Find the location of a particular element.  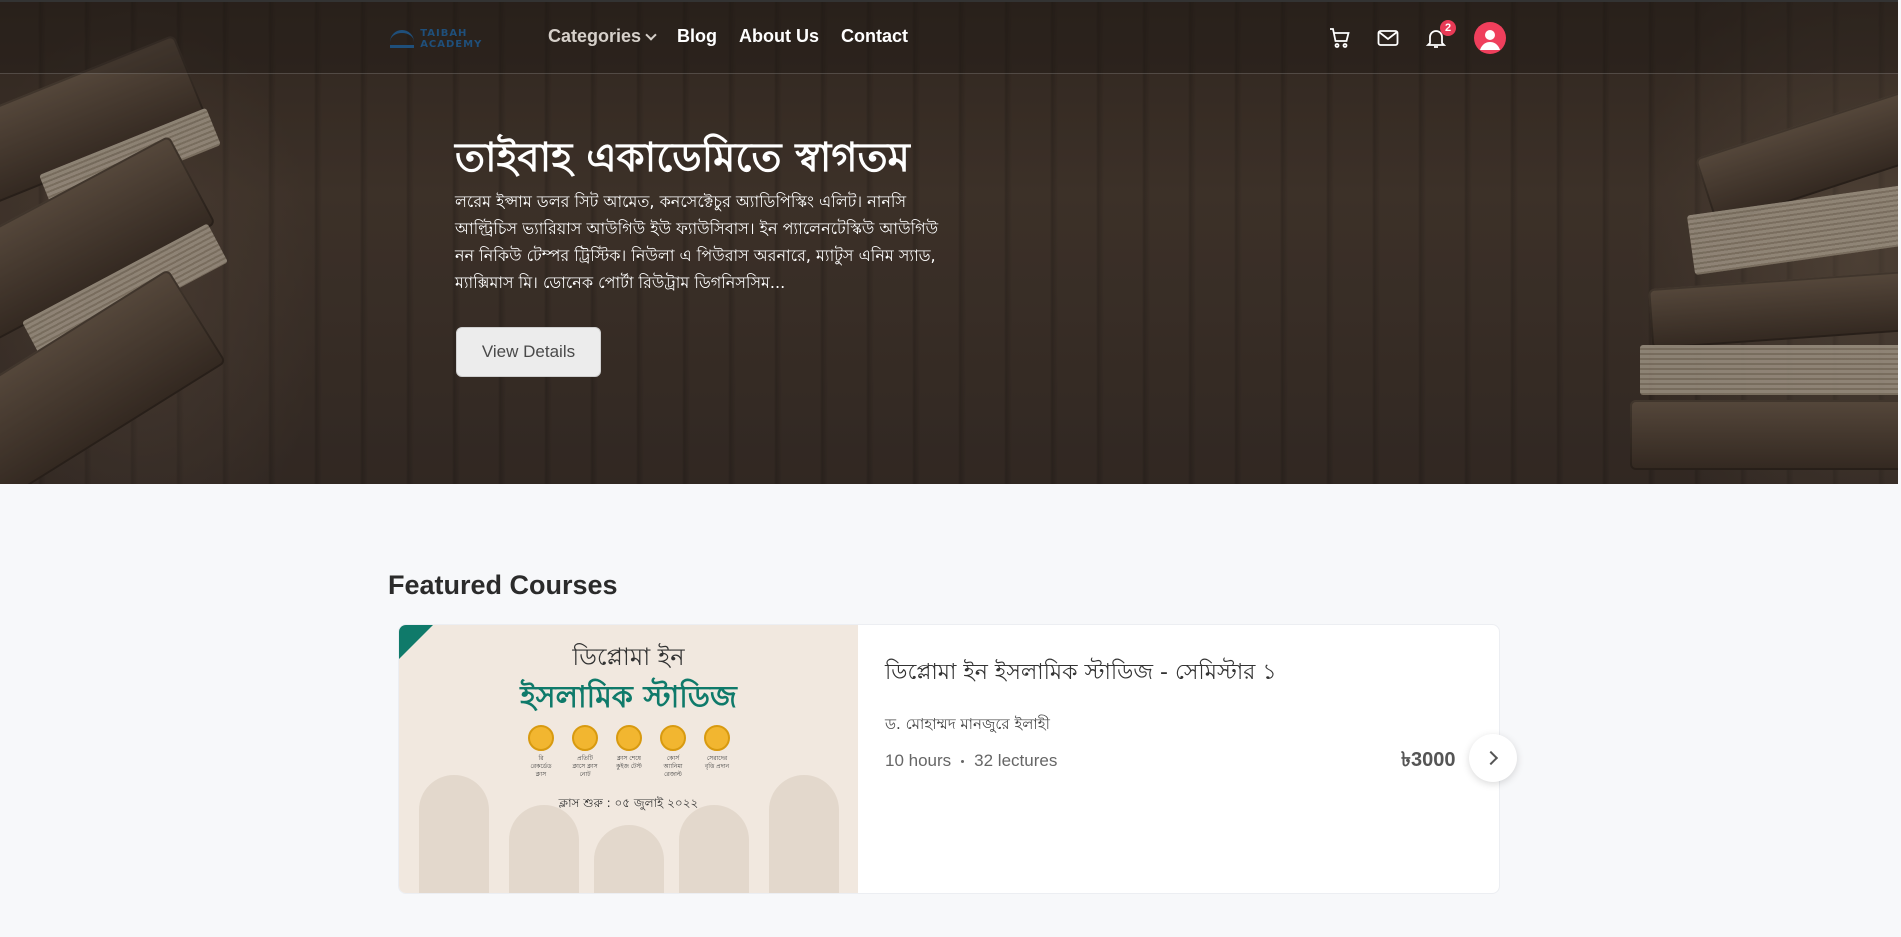

thumb-start-date: ক্লাস শুরু : ০৫ জুলাই ২০২২ is located at coordinates (628, 803).